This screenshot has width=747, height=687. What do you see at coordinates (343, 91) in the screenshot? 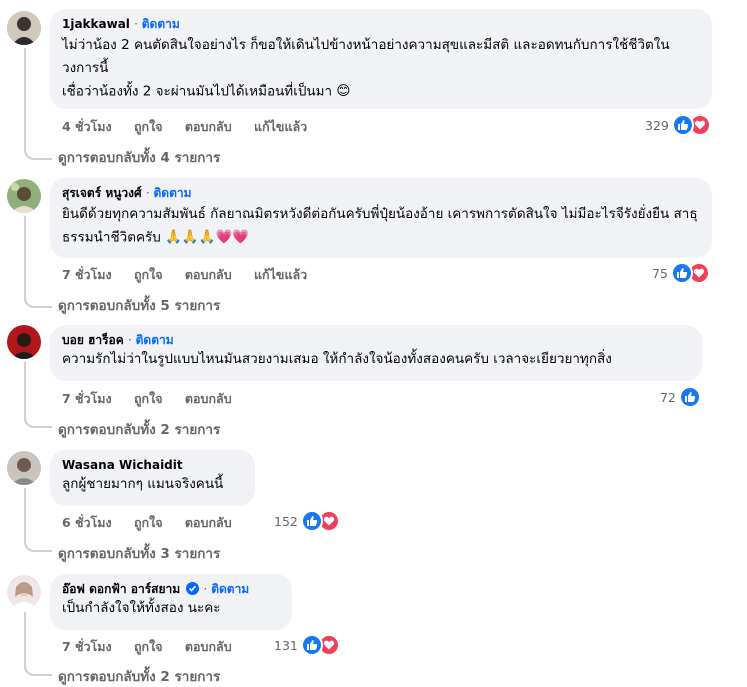
I see `smile-emoji: 😊` at bounding box center [343, 91].